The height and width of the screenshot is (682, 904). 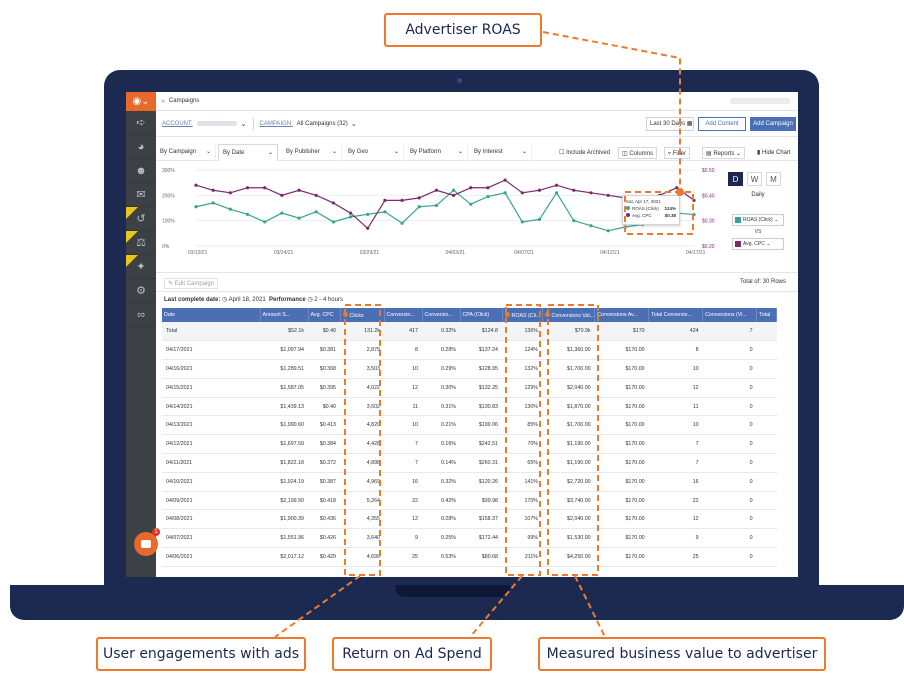 I want to click on app-logo-icon: ◉⌄, so click(x=141, y=101).